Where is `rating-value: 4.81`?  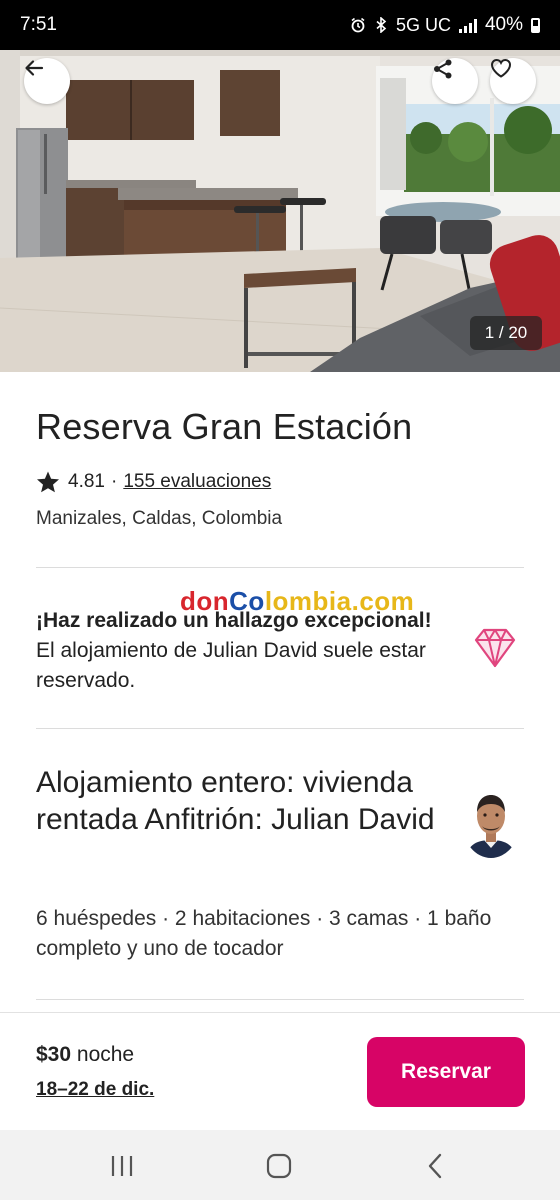
rating-value: 4.81 is located at coordinates (86, 481).